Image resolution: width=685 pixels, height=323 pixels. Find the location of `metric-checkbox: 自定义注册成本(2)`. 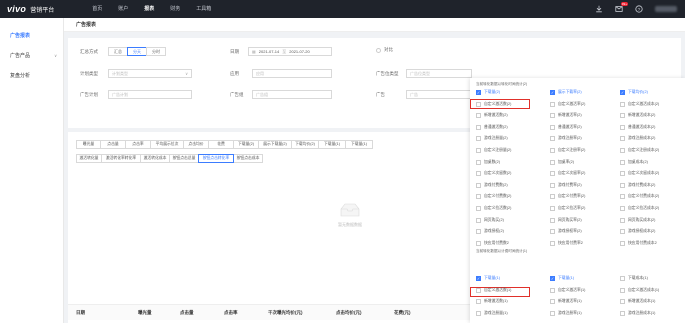

metric-checkbox: 自定义注册成本(2) is located at coordinates (639, 150).